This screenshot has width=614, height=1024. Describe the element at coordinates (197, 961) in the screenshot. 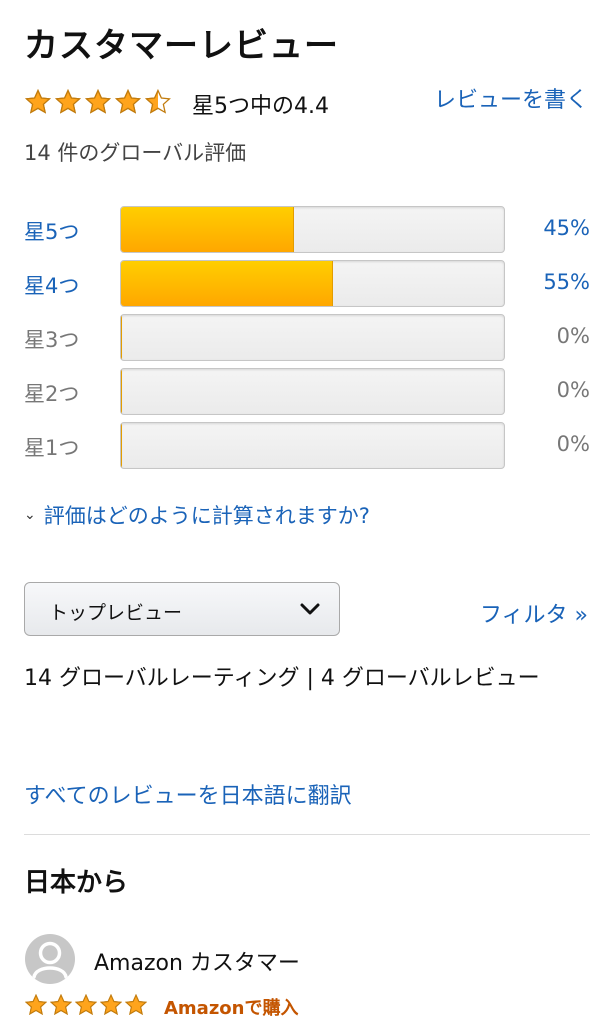

I see `reviewer-name: Amazon カスタマー` at that location.